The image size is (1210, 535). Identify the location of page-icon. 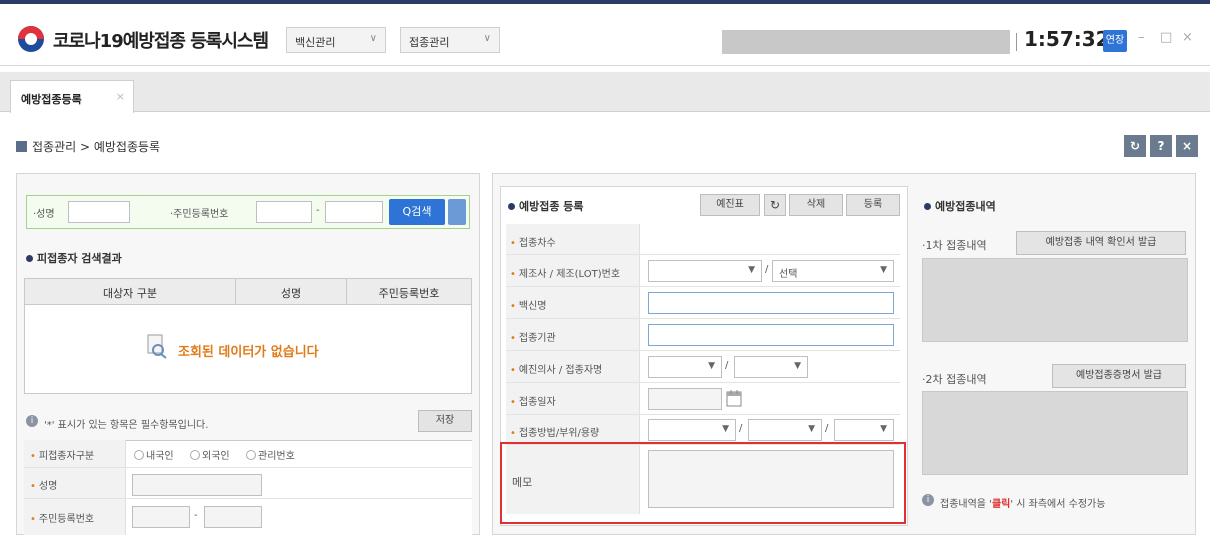
(21, 146).